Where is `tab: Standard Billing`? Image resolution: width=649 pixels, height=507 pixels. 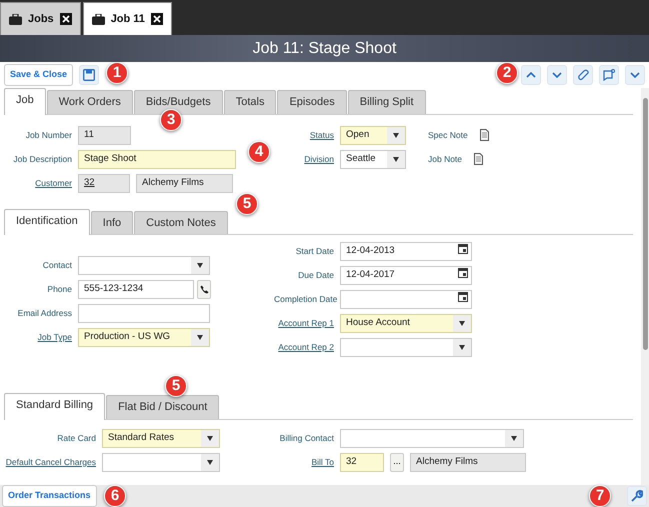
tab: Standard Billing is located at coordinates (55, 406).